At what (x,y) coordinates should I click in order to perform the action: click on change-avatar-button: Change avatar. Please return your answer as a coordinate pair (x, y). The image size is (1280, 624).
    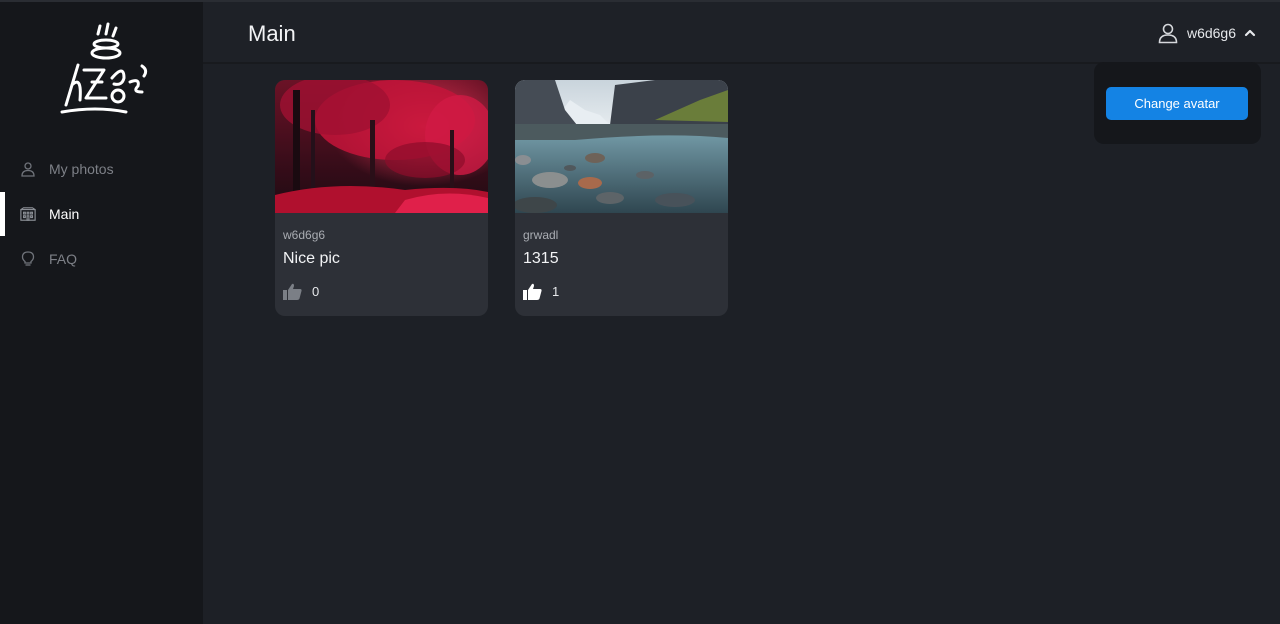
    Looking at the image, I should click on (1177, 103).